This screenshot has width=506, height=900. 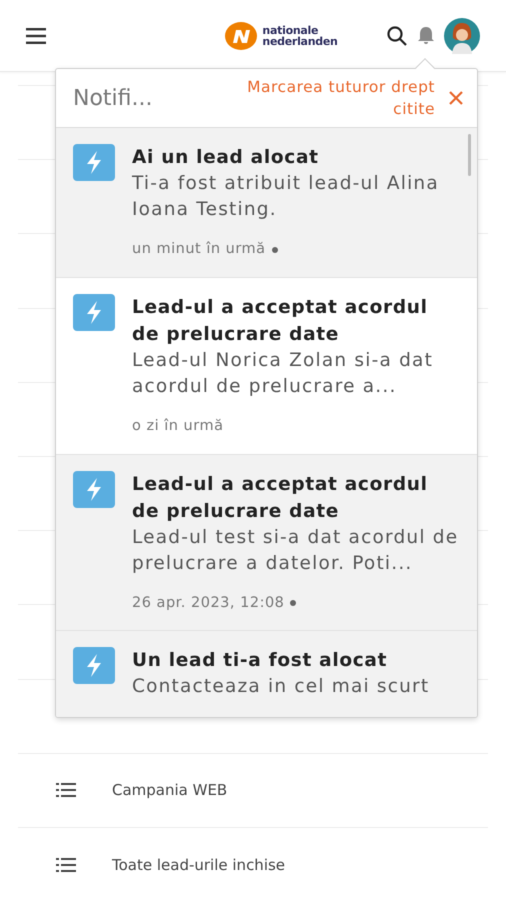 I want to click on notification-body: Ti-a fost atribuit lead-ul Alina Ioana Testing., so click(x=286, y=197).